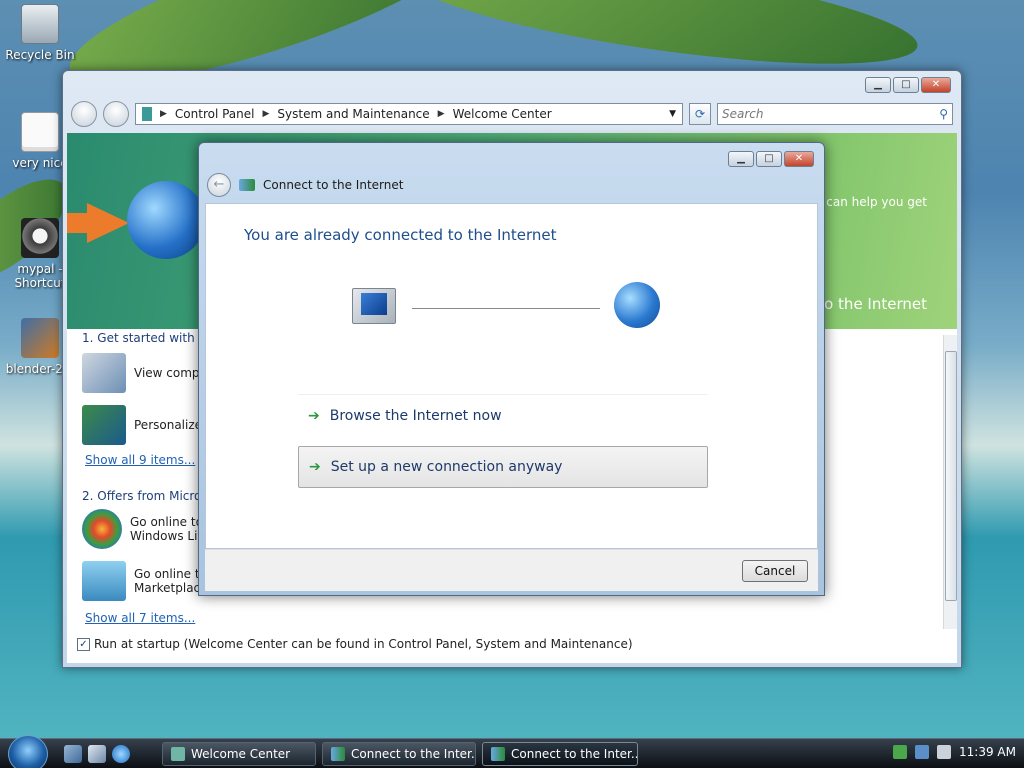 The image size is (1024, 768). I want to click on cancel-button: Cancel, so click(775, 571).